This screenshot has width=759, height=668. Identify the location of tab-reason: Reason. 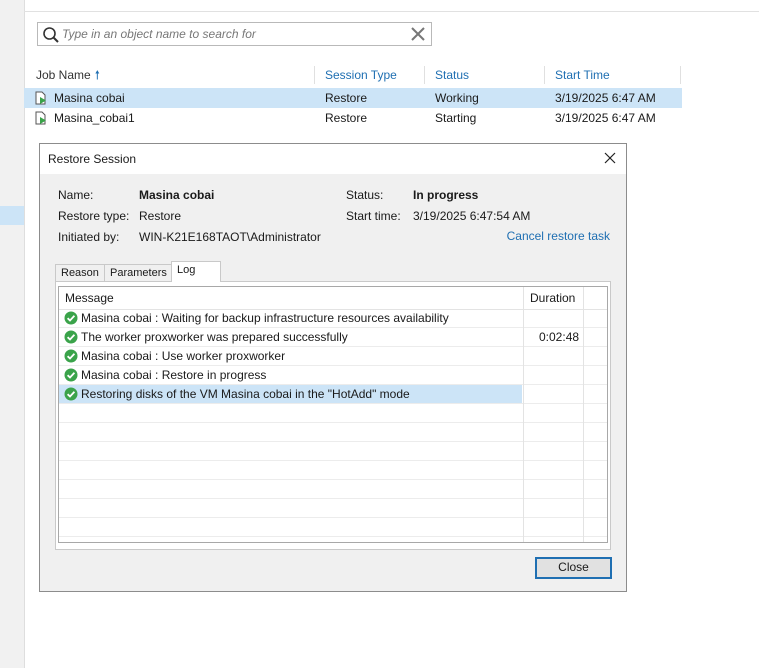
(80, 272).